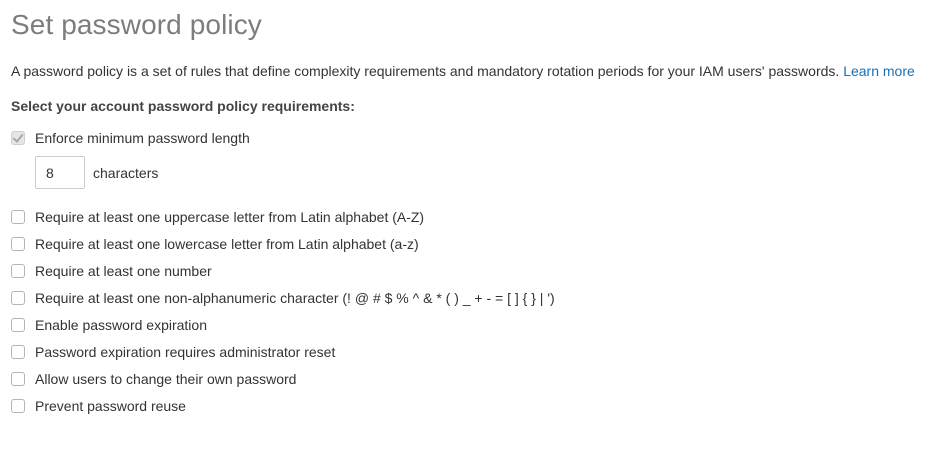  What do you see at coordinates (136, 24) in the screenshot?
I see `page-title: Set password policy` at bounding box center [136, 24].